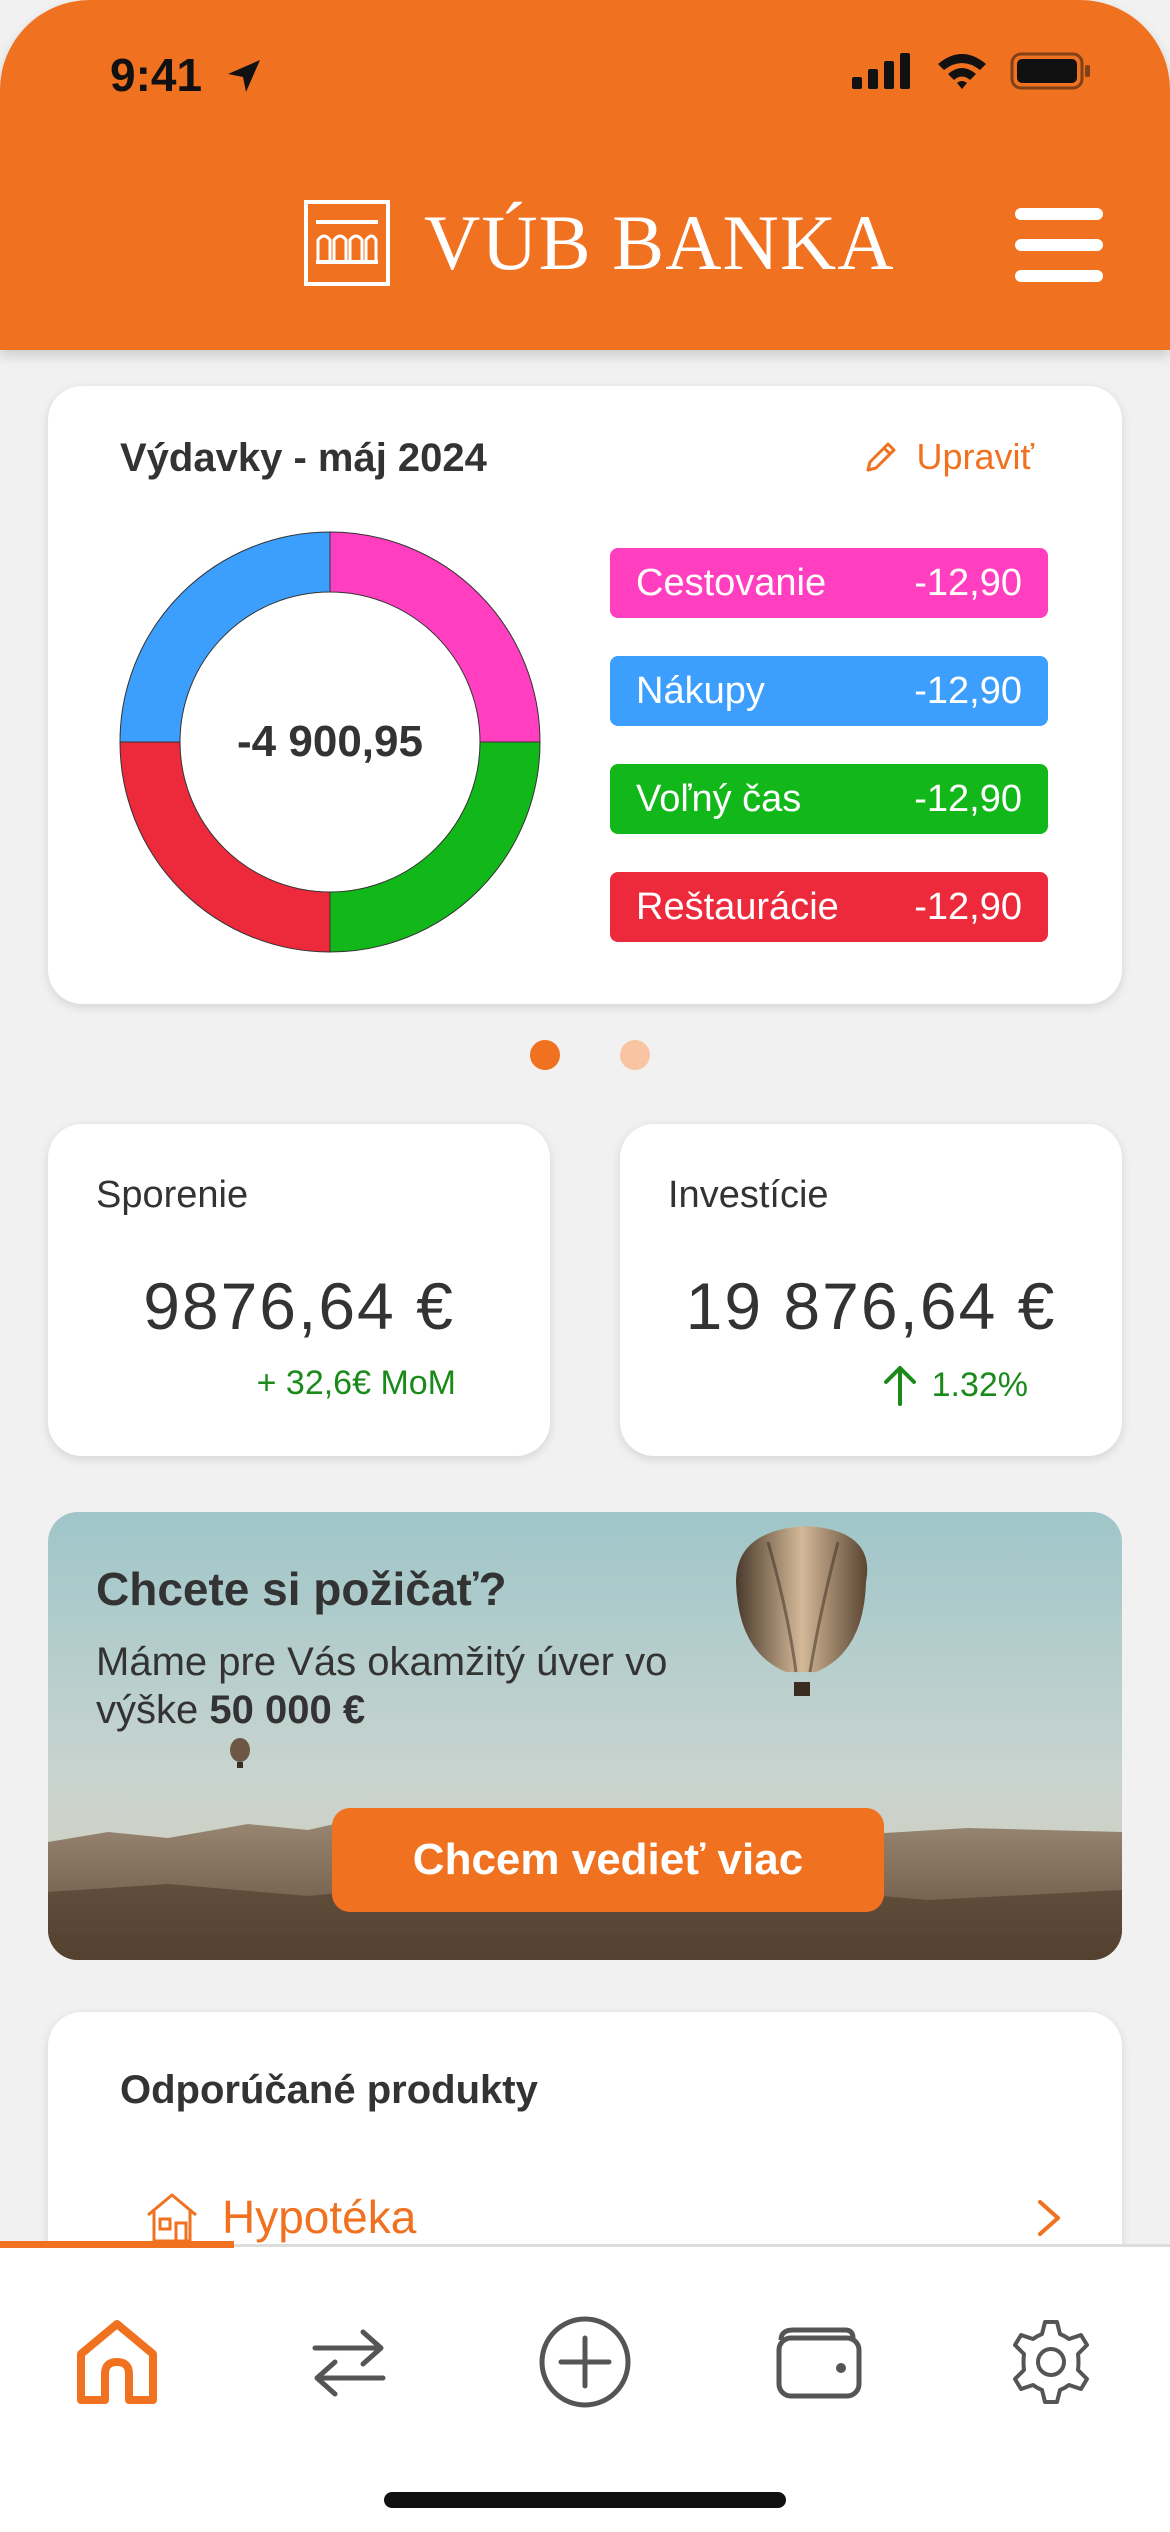  I want to click on pager-dot, so click(635, 1055).